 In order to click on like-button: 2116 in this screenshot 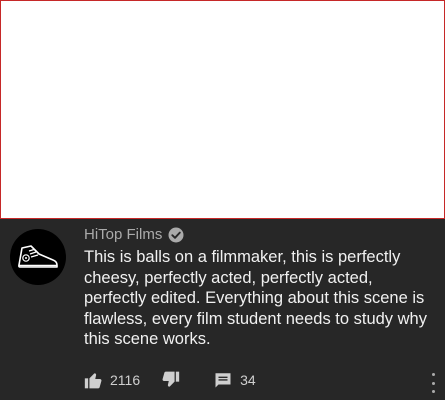, I will do `click(112, 380)`.